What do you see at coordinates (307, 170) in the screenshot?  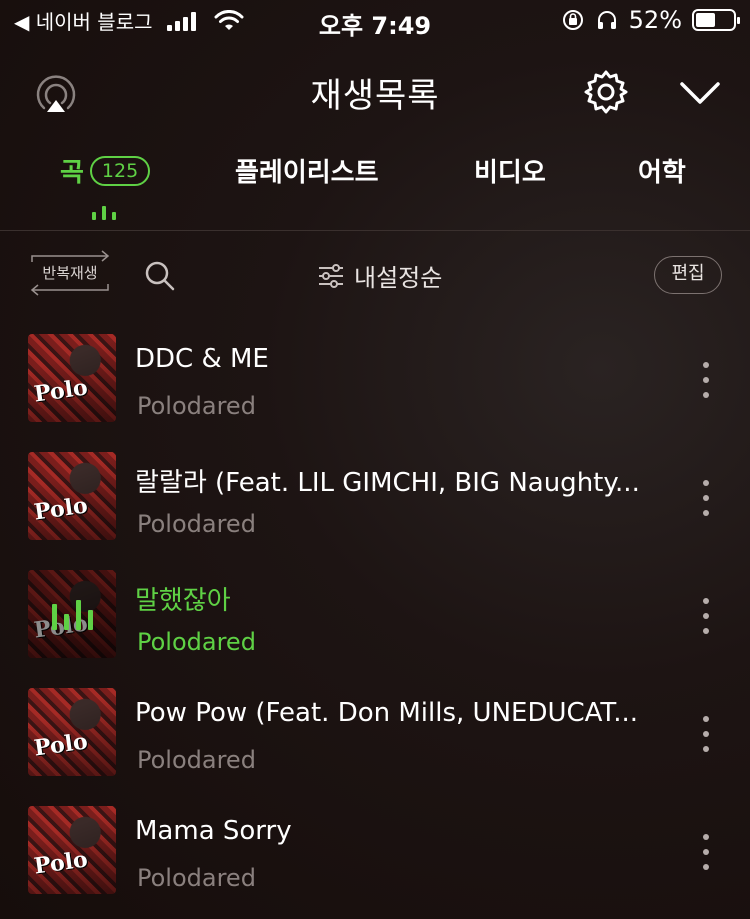 I see `tab-playlist: 플레이리스트` at bounding box center [307, 170].